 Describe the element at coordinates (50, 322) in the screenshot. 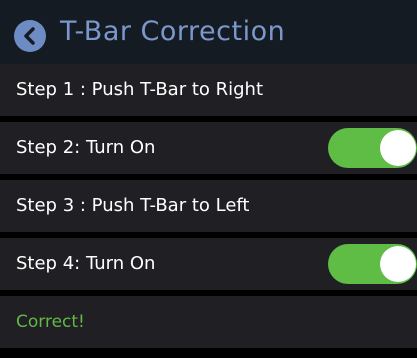

I see `status-text: Correct!` at that location.